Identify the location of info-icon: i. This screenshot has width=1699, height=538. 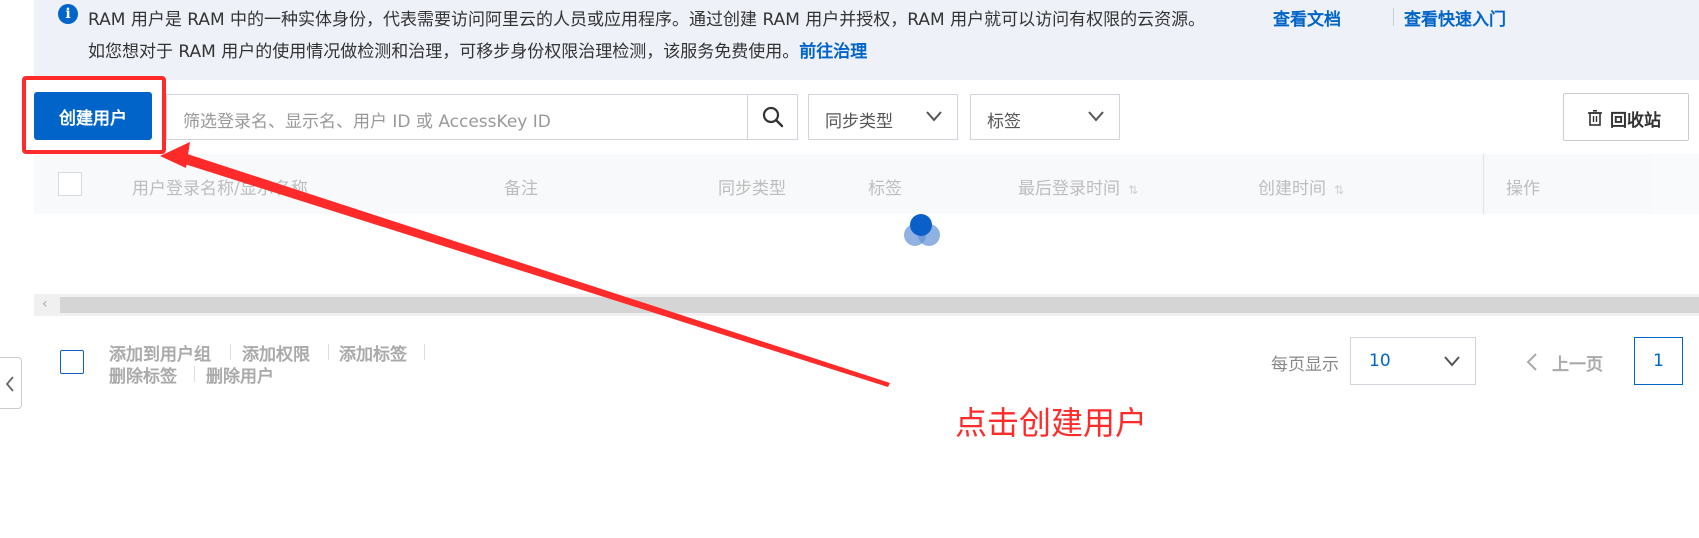
(68, 14).